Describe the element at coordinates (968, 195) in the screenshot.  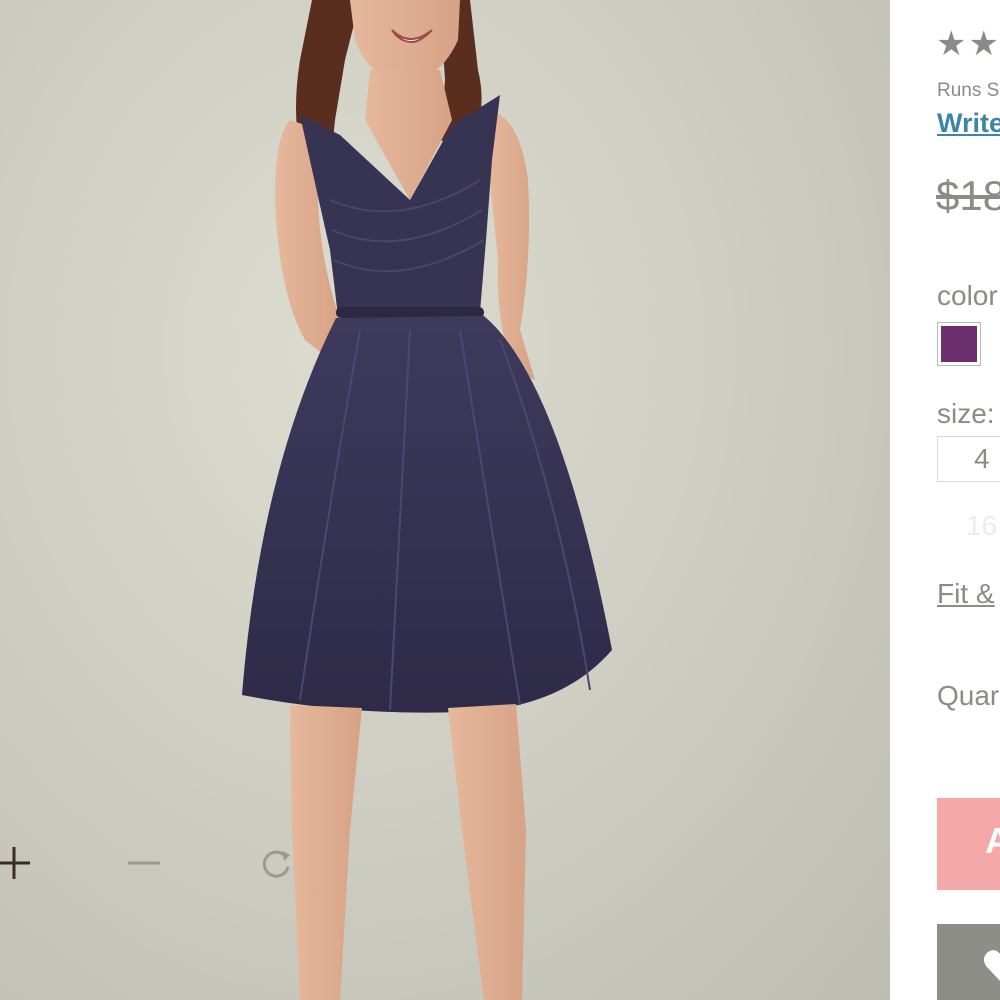
I see `original-price: $18` at that location.